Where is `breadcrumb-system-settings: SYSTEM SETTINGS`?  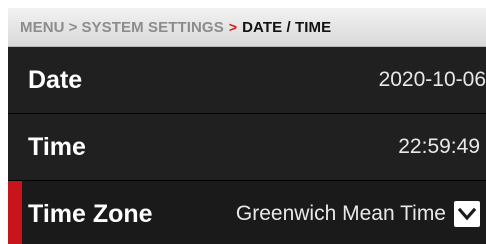
breadcrumb-system-settings: SYSTEM SETTINGS is located at coordinates (152, 27).